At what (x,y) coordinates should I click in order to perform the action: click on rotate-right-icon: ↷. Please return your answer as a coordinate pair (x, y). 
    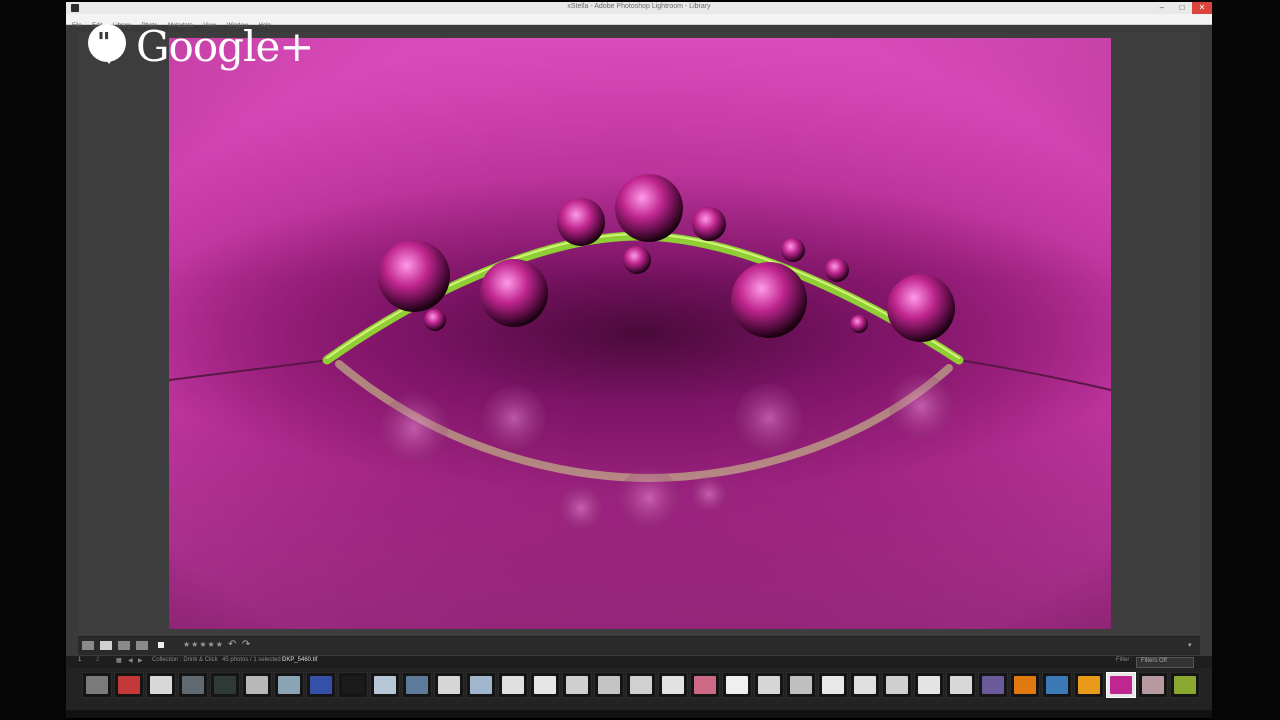
    Looking at the image, I should click on (246, 644).